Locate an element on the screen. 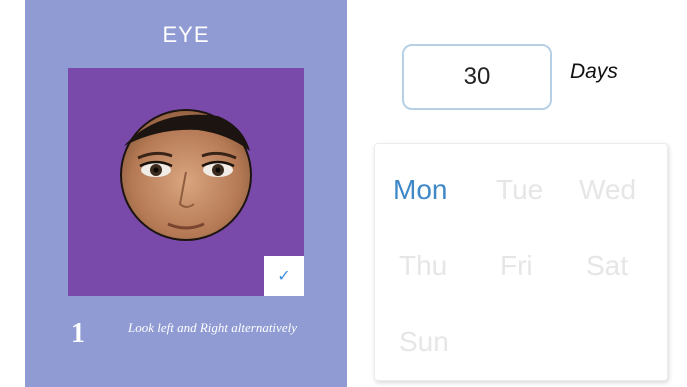 The width and height of the screenshot is (687, 387). weekday-fri: Fri is located at coordinates (516, 266).